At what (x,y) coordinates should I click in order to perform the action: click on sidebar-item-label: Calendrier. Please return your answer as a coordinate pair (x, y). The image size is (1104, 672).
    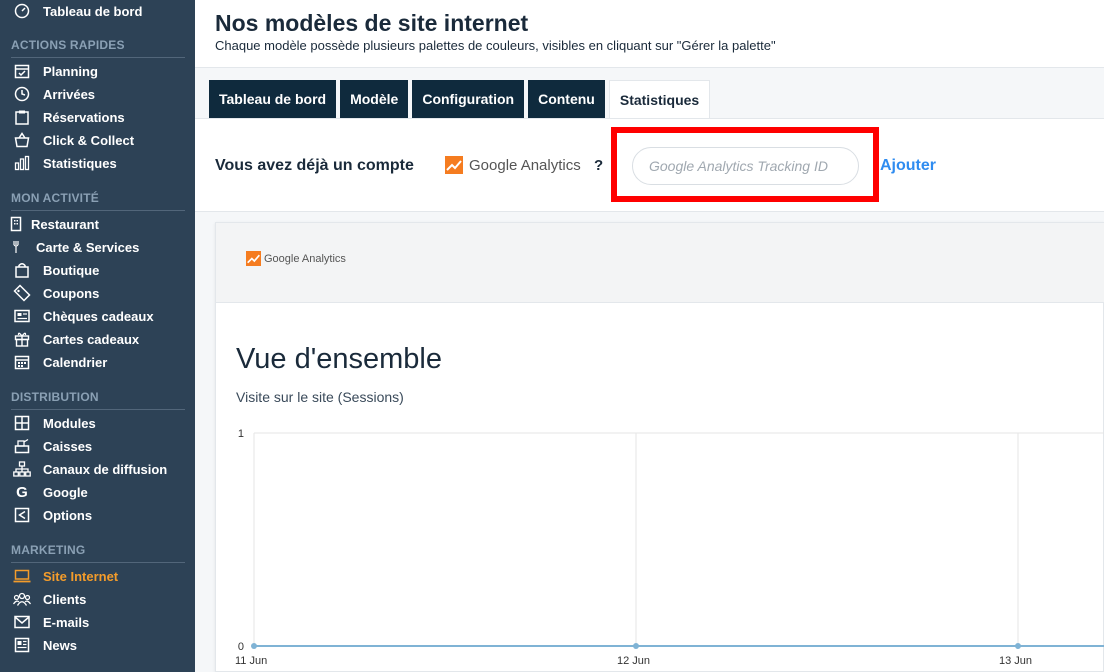
    Looking at the image, I should click on (75, 362).